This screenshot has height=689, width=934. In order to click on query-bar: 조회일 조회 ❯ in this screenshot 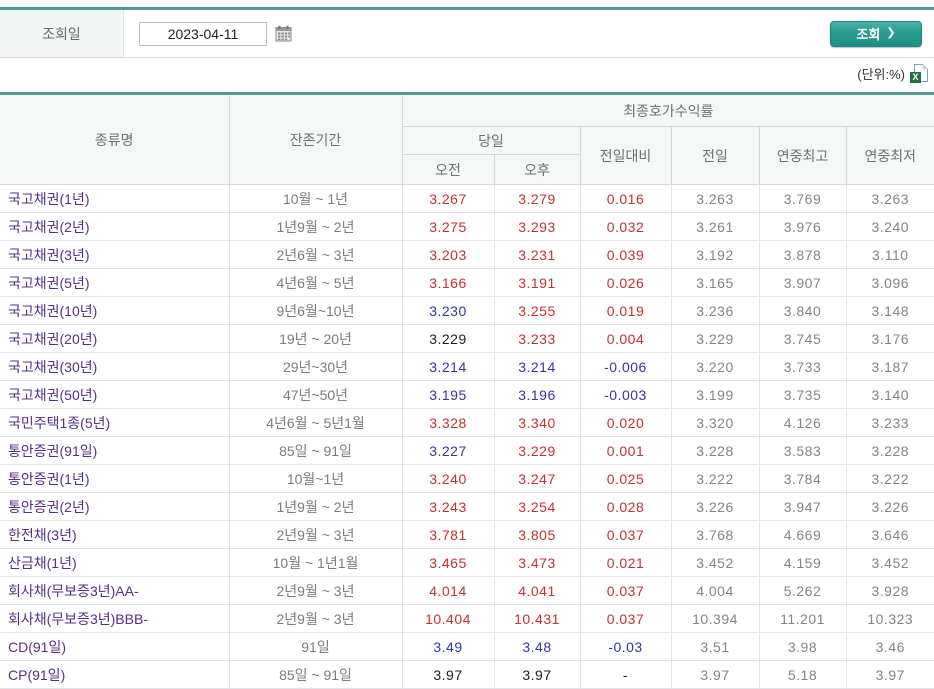, I will do `click(467, 32)`.